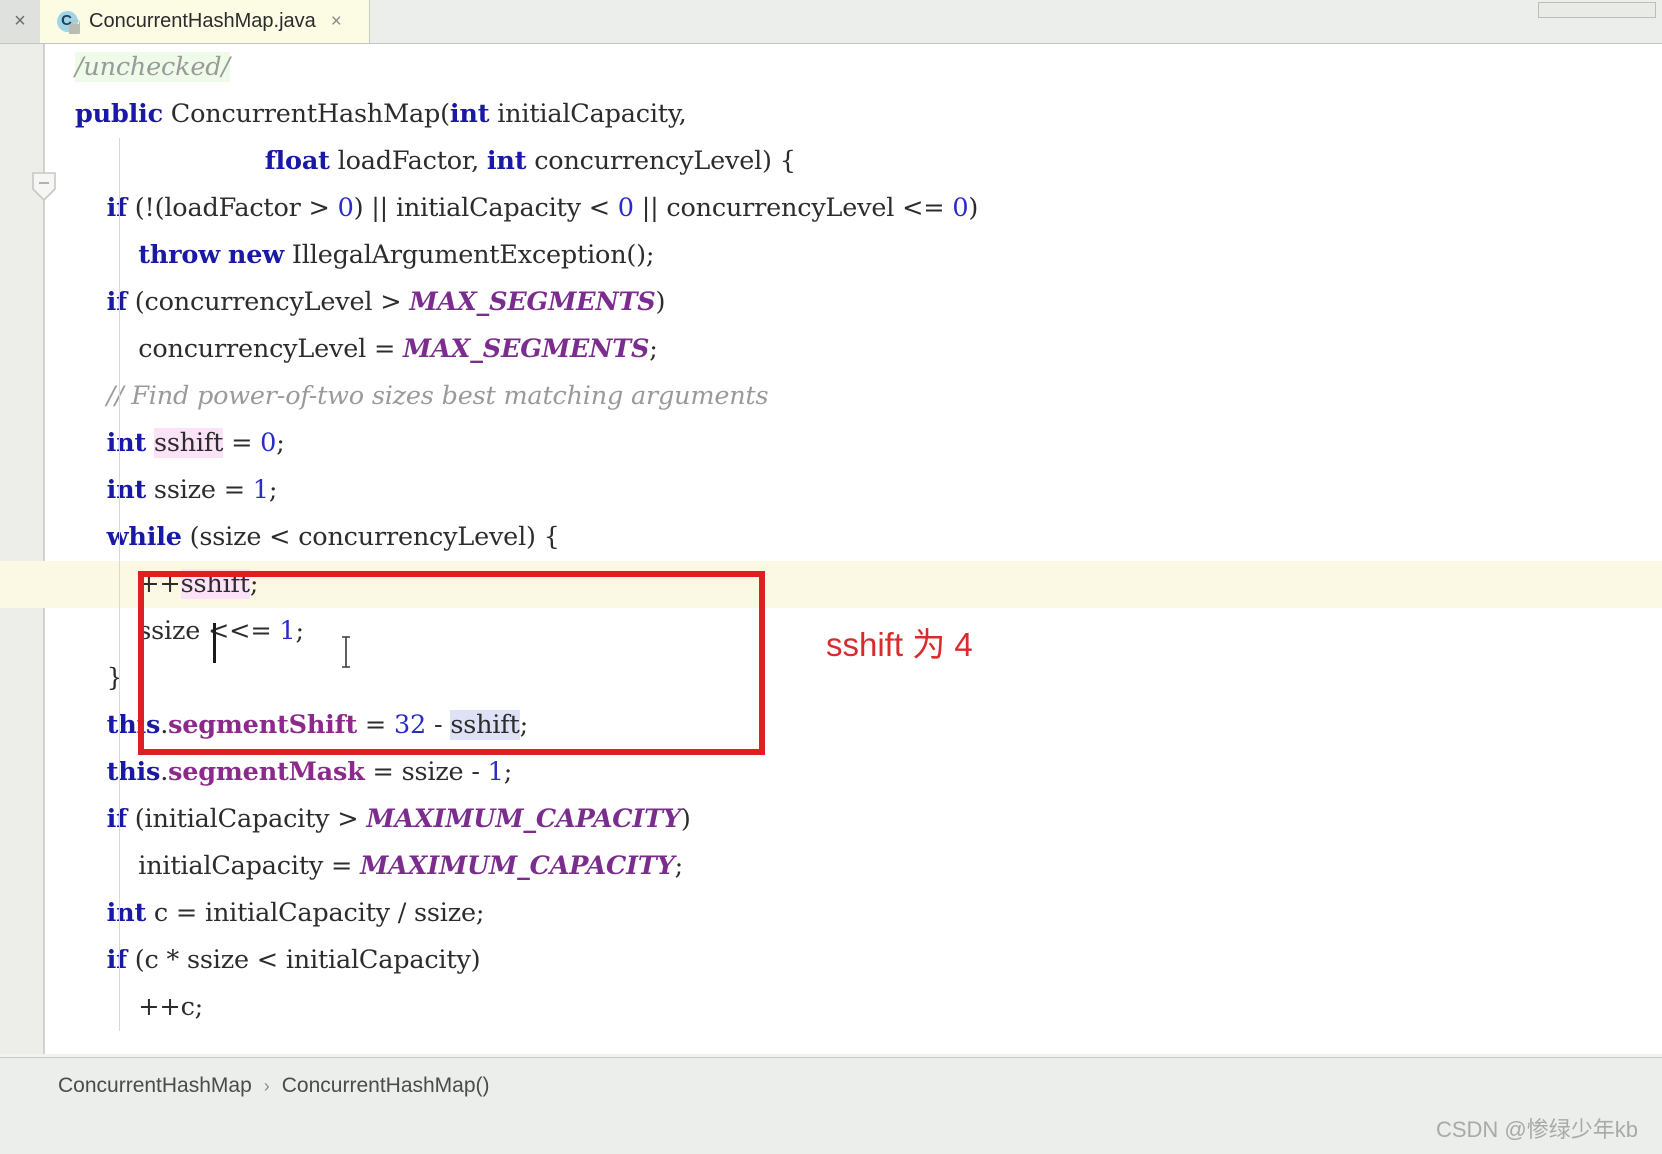 This screenshot has height=1154, width=1662. Describe the element at coordinates (336, 21) in the screenshot. I see `tab-close-icon: ×` at that location.